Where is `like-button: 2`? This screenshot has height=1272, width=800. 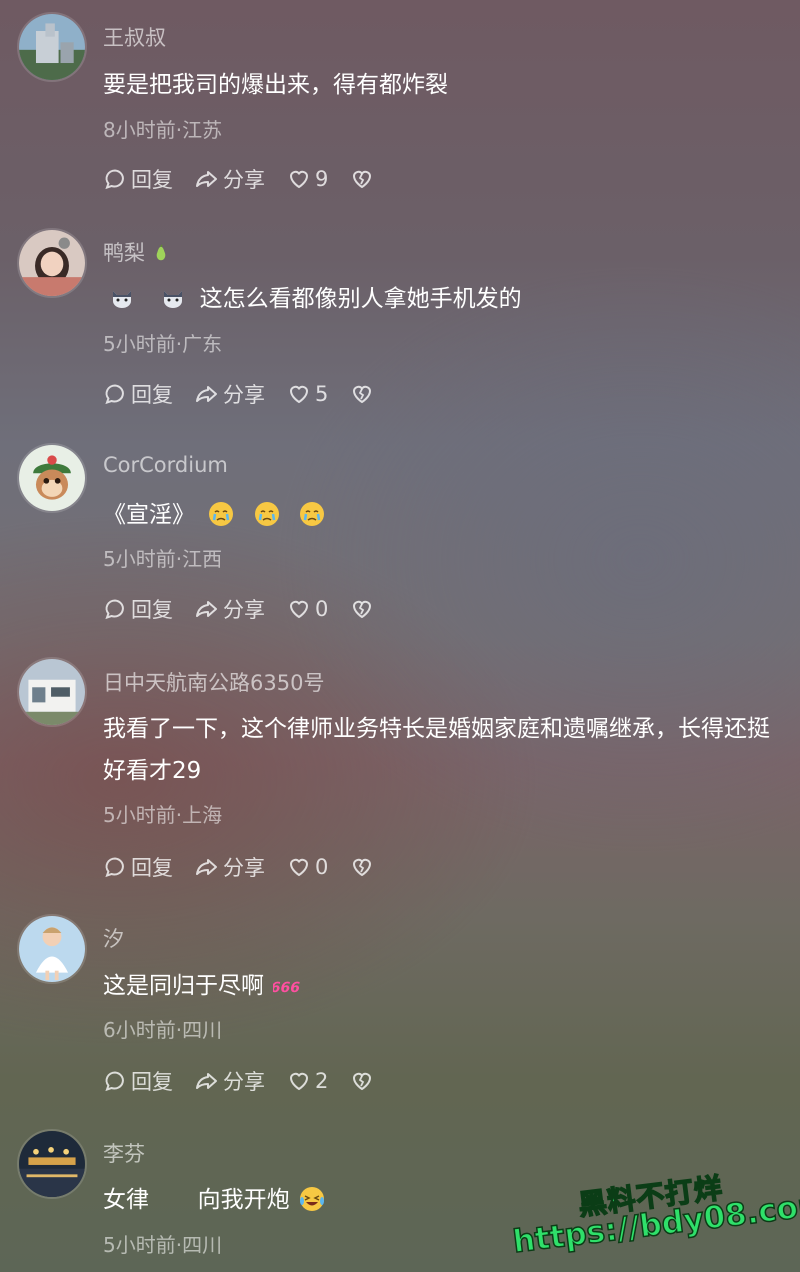 like-button: 2 is located at coordinates (307, 1081).